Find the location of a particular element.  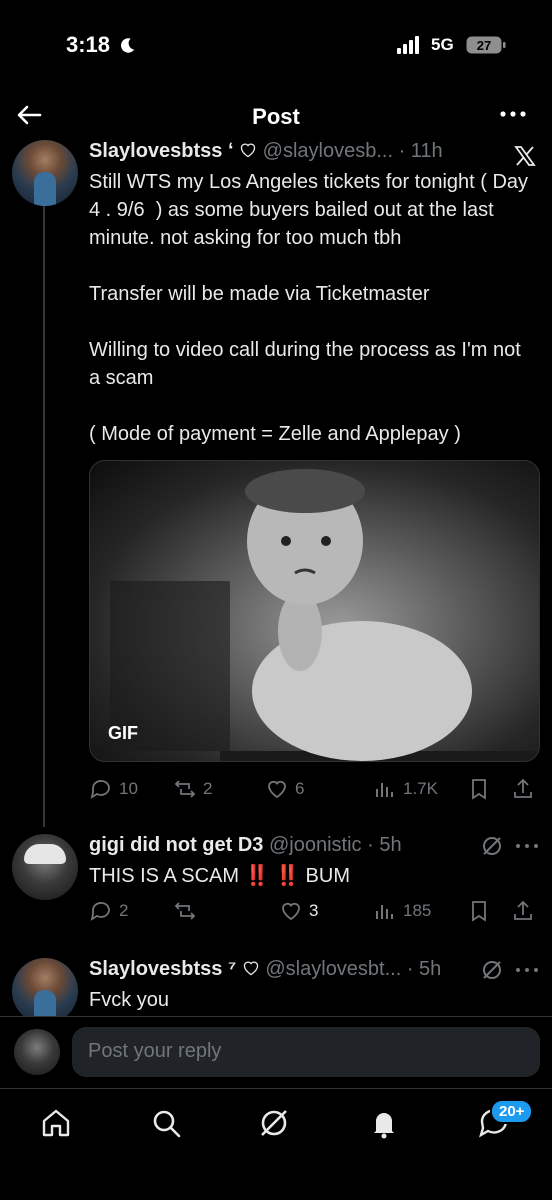

thread-connector-line is located at coordinates (44, 516).